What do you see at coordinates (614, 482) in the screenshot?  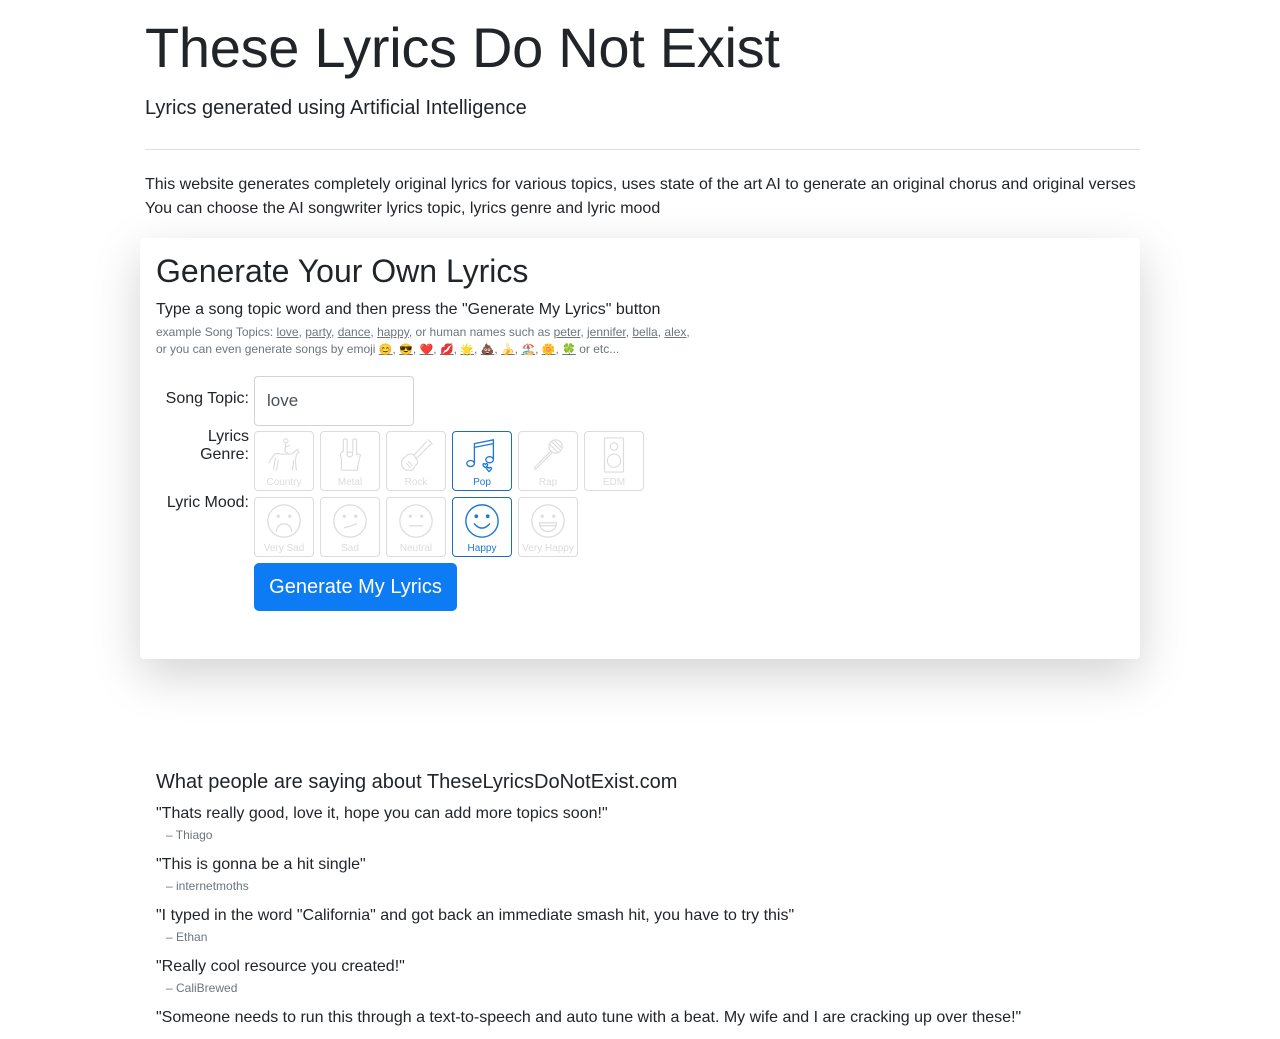 I see `genre-label: EDM` at bounding box center [614, 482].